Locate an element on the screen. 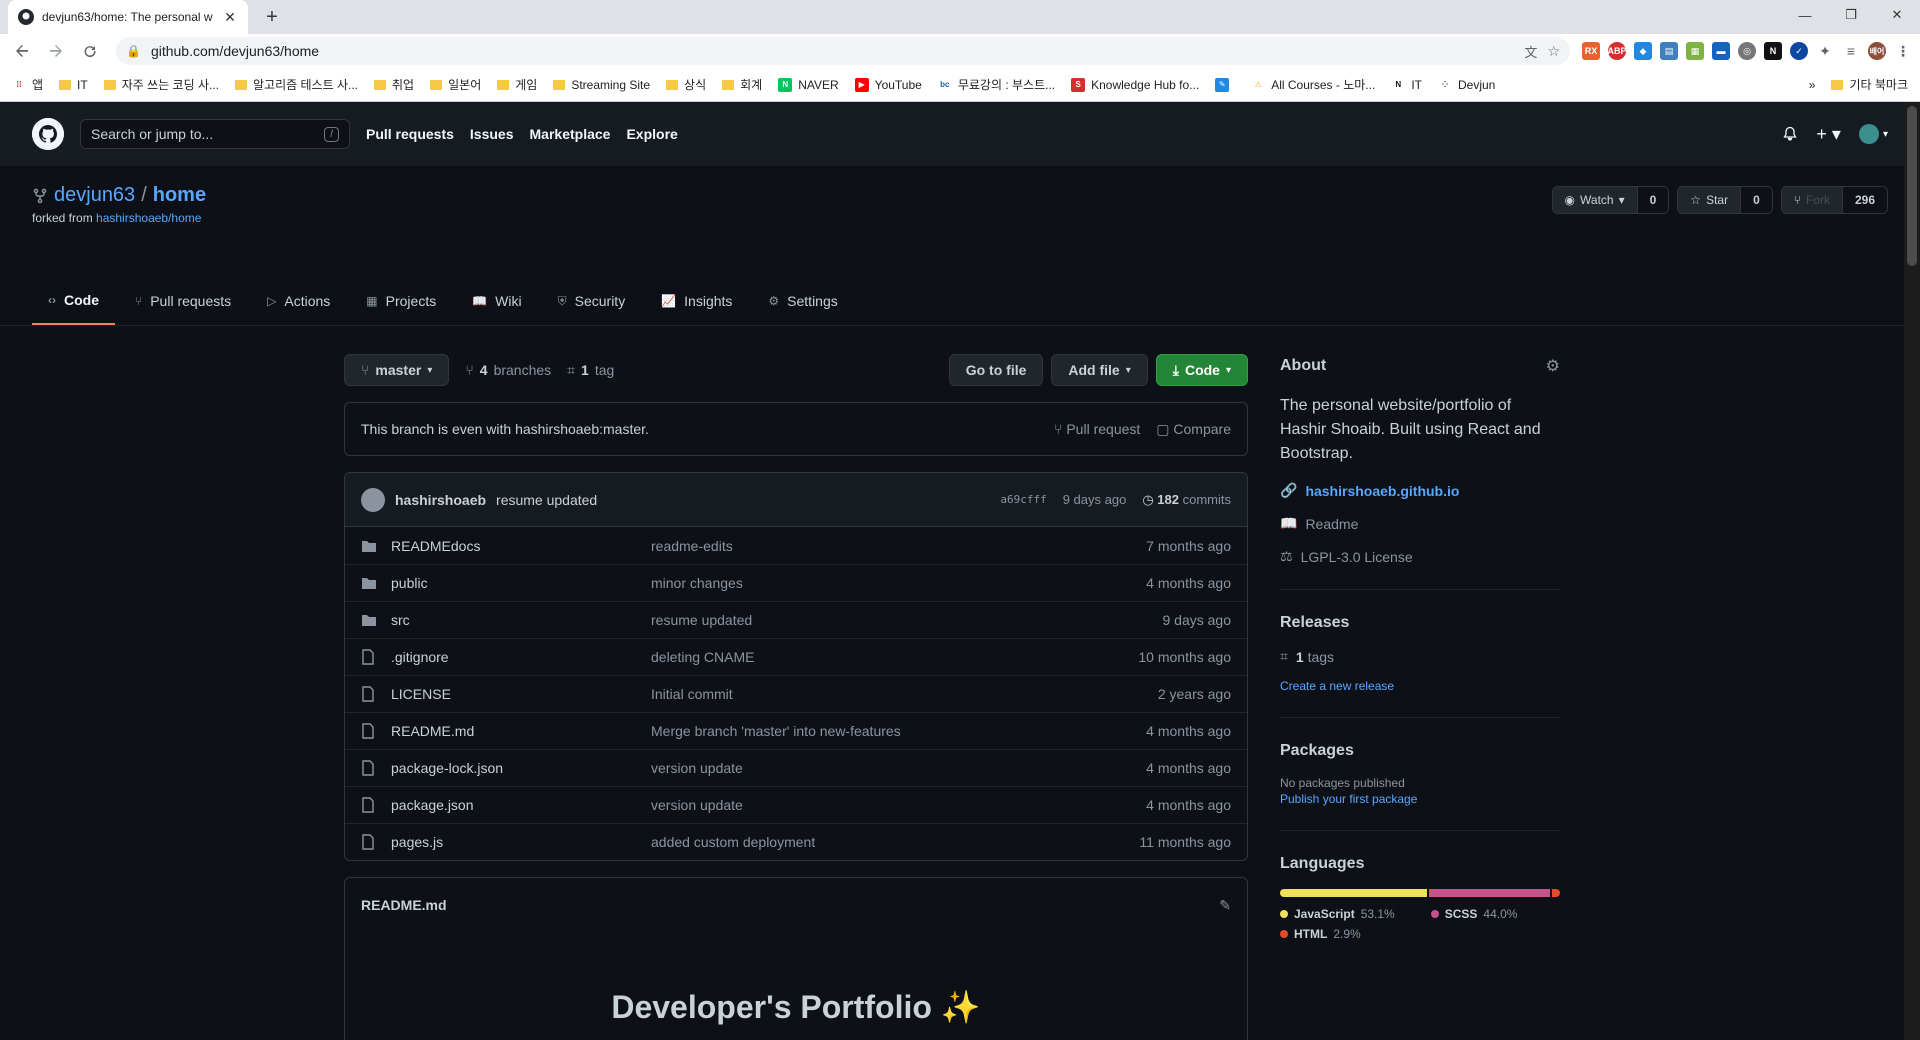  file-row: LICENSE Initial commit 2 years ago is located at coordinates (796, 693).